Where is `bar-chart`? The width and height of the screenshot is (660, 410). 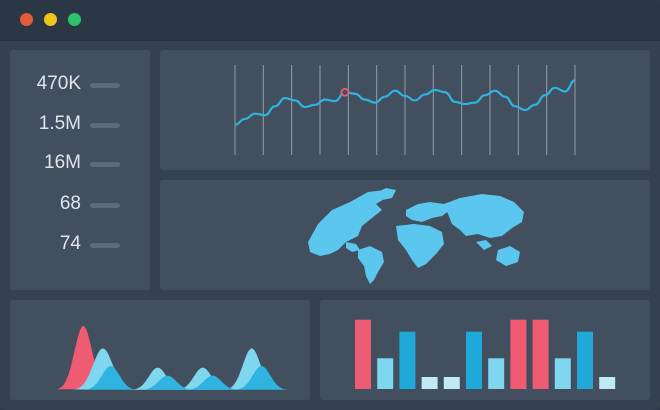
bar-chart is located at coordinates (485, 354).